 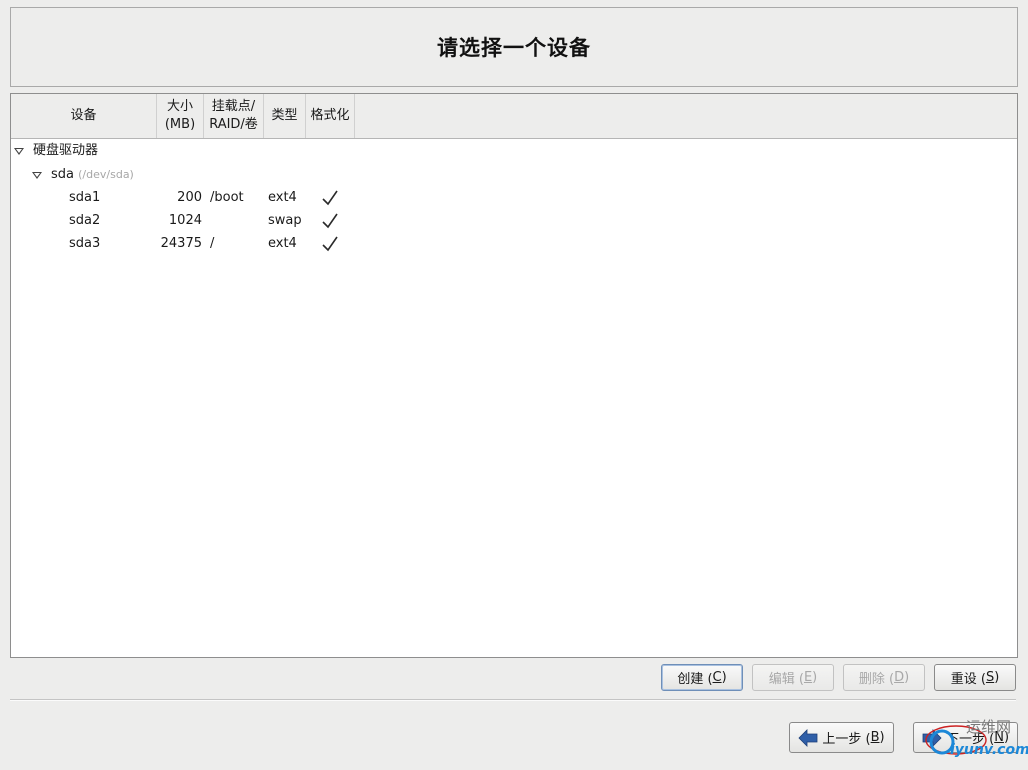 I want to click on edit-button: 编辑 (E), so click(x=793, y=677).